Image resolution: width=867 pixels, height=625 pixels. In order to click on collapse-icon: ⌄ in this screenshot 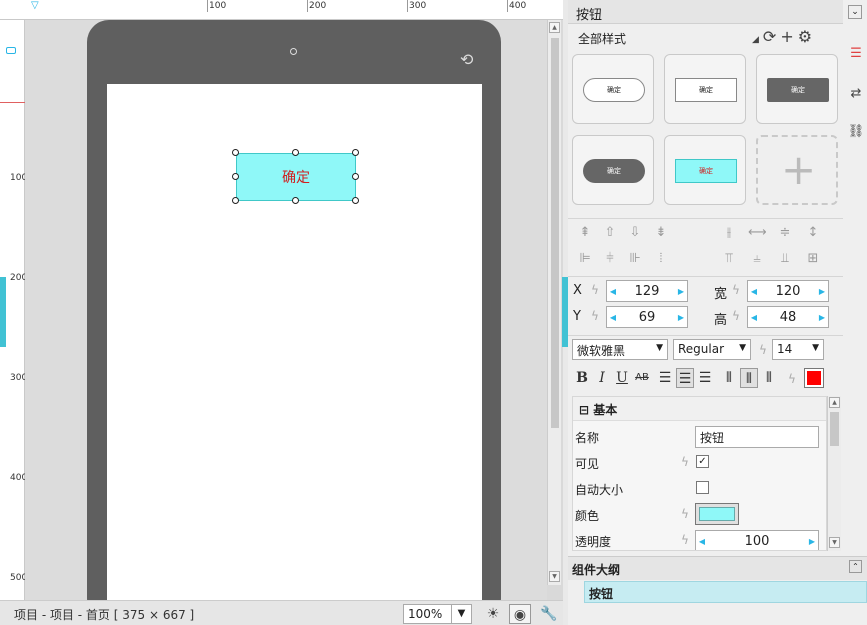, I will do `click(855, 12)`.